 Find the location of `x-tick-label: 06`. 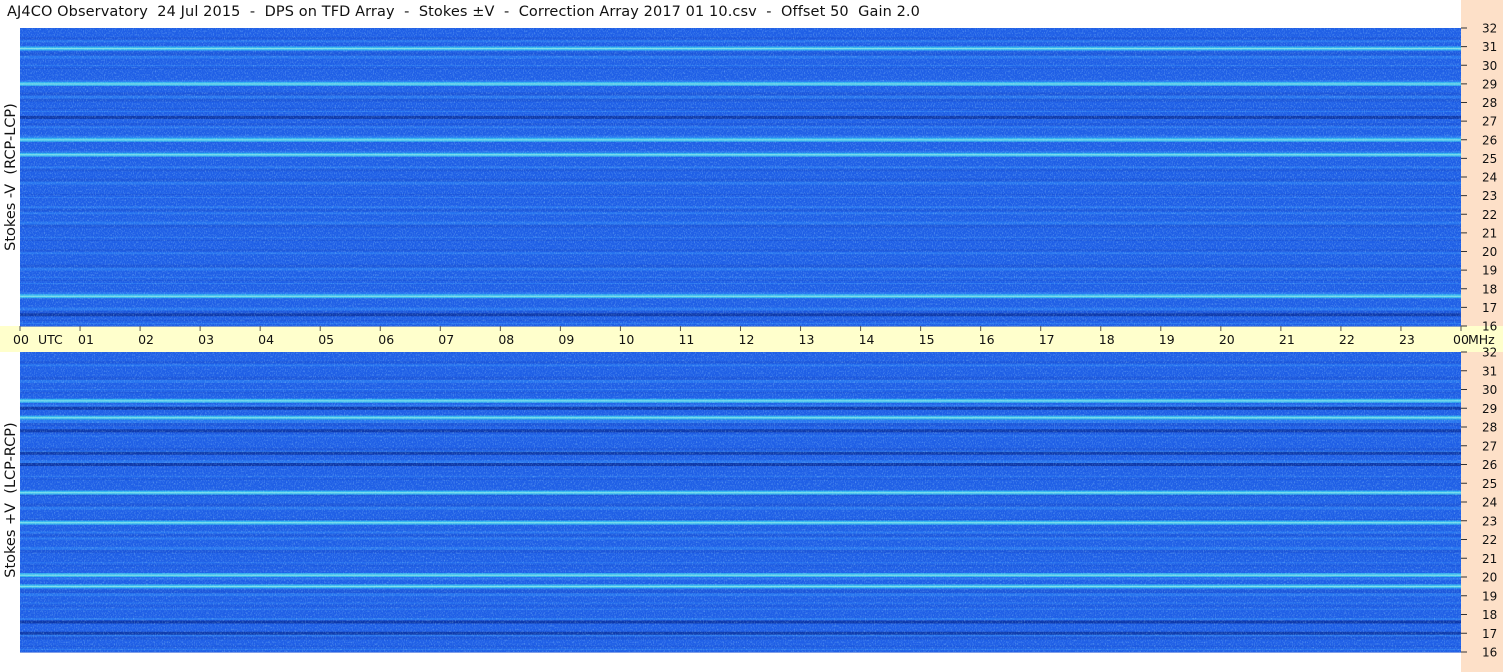

x-tick-label: 06 is located at coordinates (386, 339).